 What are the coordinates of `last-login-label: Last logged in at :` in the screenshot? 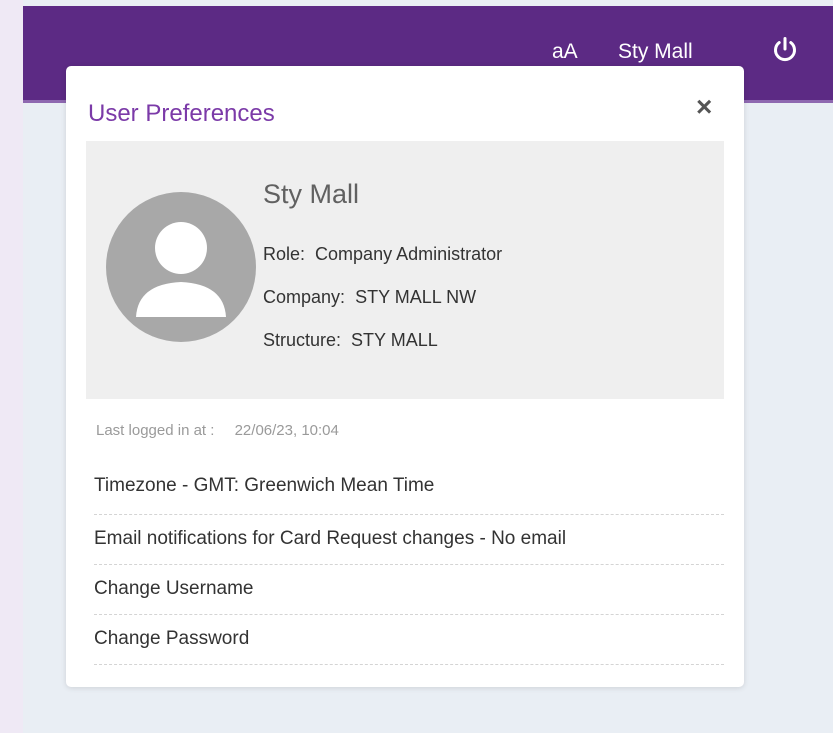 It's located at (155, 430).